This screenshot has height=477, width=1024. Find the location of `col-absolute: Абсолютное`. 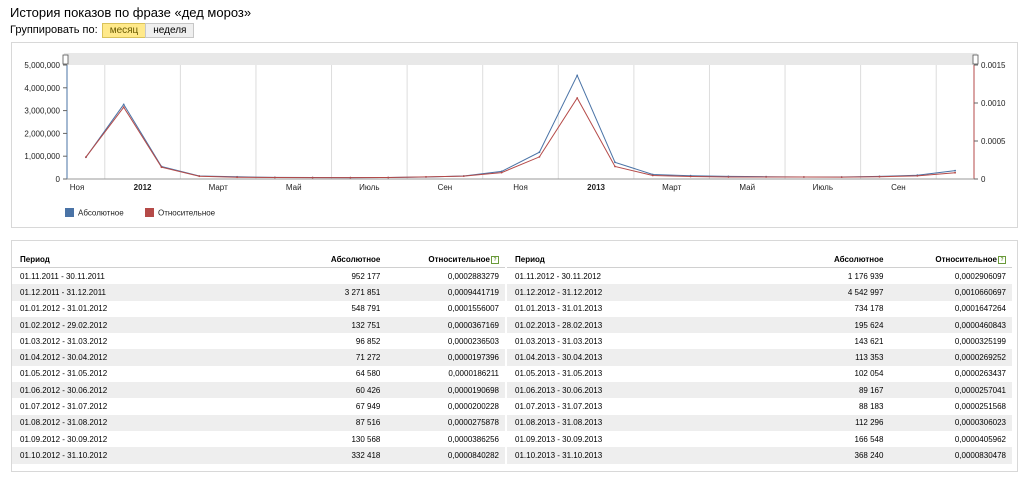

col-absolute: Абсолютное is located at coordinates (831, 260).